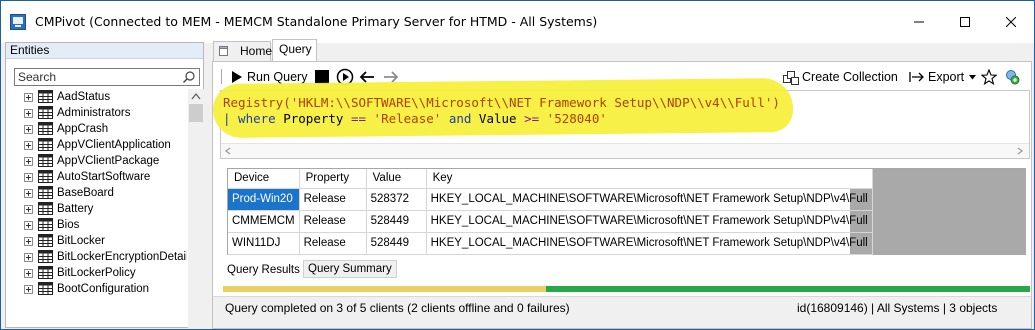 The image size is (1035, 330). Describe the element at coordinates (96, 225) in the screenshot. I see `entity-item: Bios` at that location.